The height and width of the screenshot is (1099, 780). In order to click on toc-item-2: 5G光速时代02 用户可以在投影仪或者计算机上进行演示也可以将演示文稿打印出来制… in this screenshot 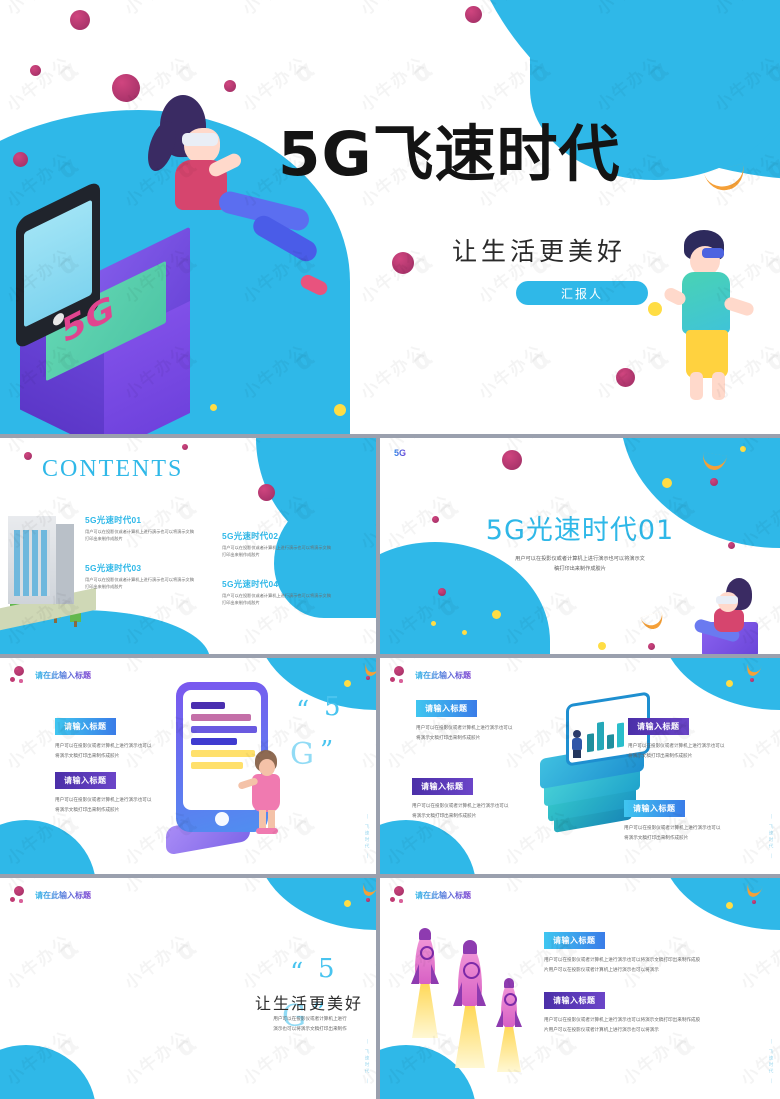, I will do `click(277, 544)`.